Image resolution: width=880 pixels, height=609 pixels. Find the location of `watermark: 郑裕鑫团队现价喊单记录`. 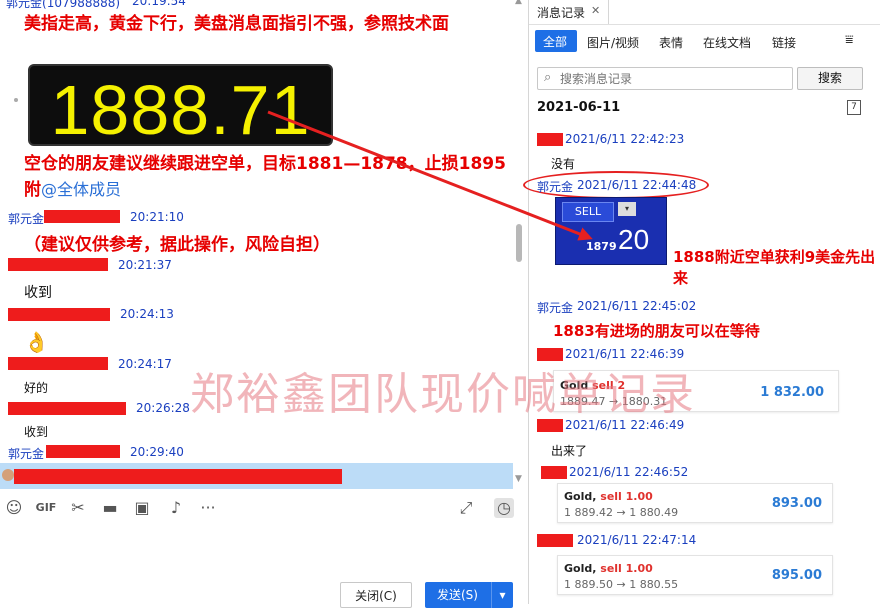

watermark: 郑裕鑫团队现价喊单记录 is located at coordinates (443, 394).